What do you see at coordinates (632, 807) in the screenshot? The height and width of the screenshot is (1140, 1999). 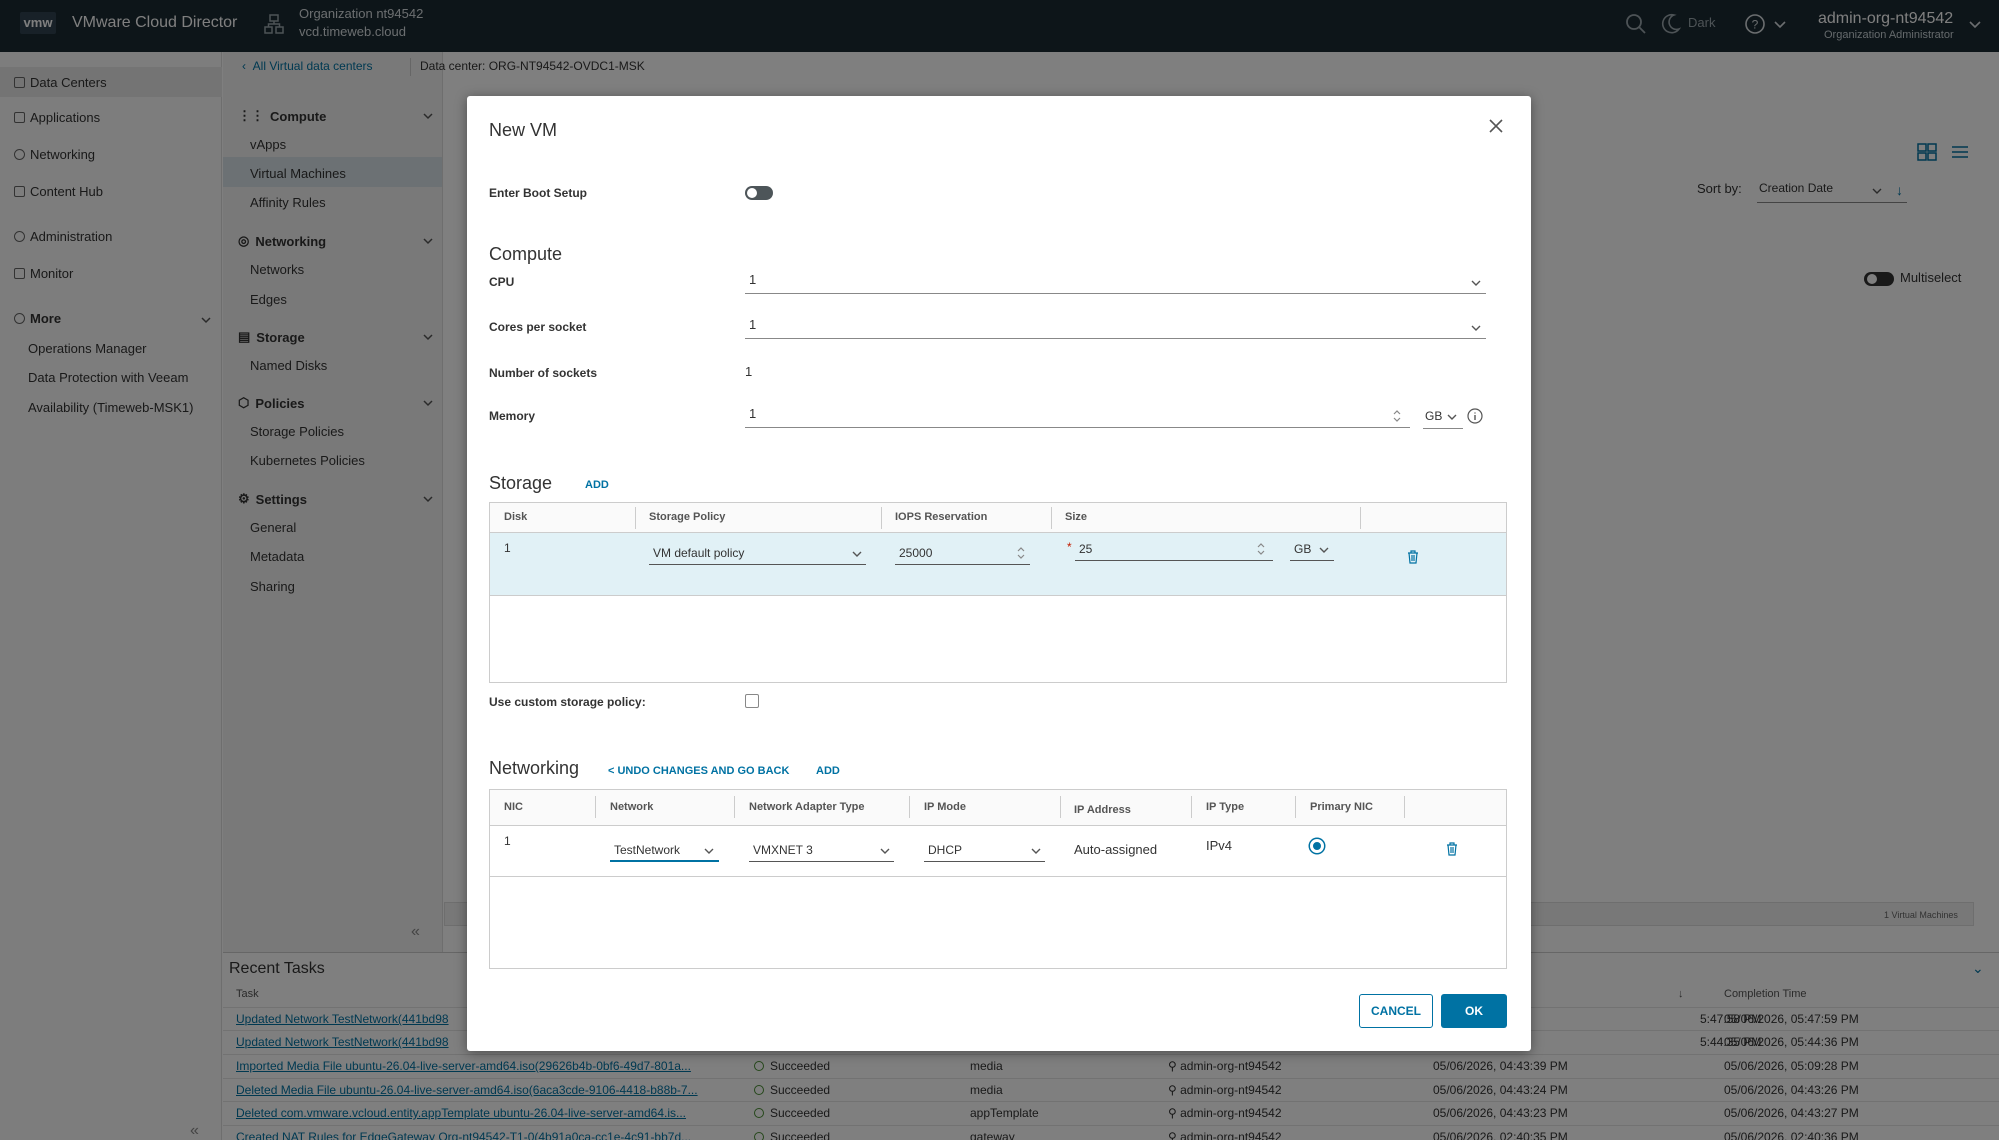 I see `column-network: Network` at bounding box center [632, 807].